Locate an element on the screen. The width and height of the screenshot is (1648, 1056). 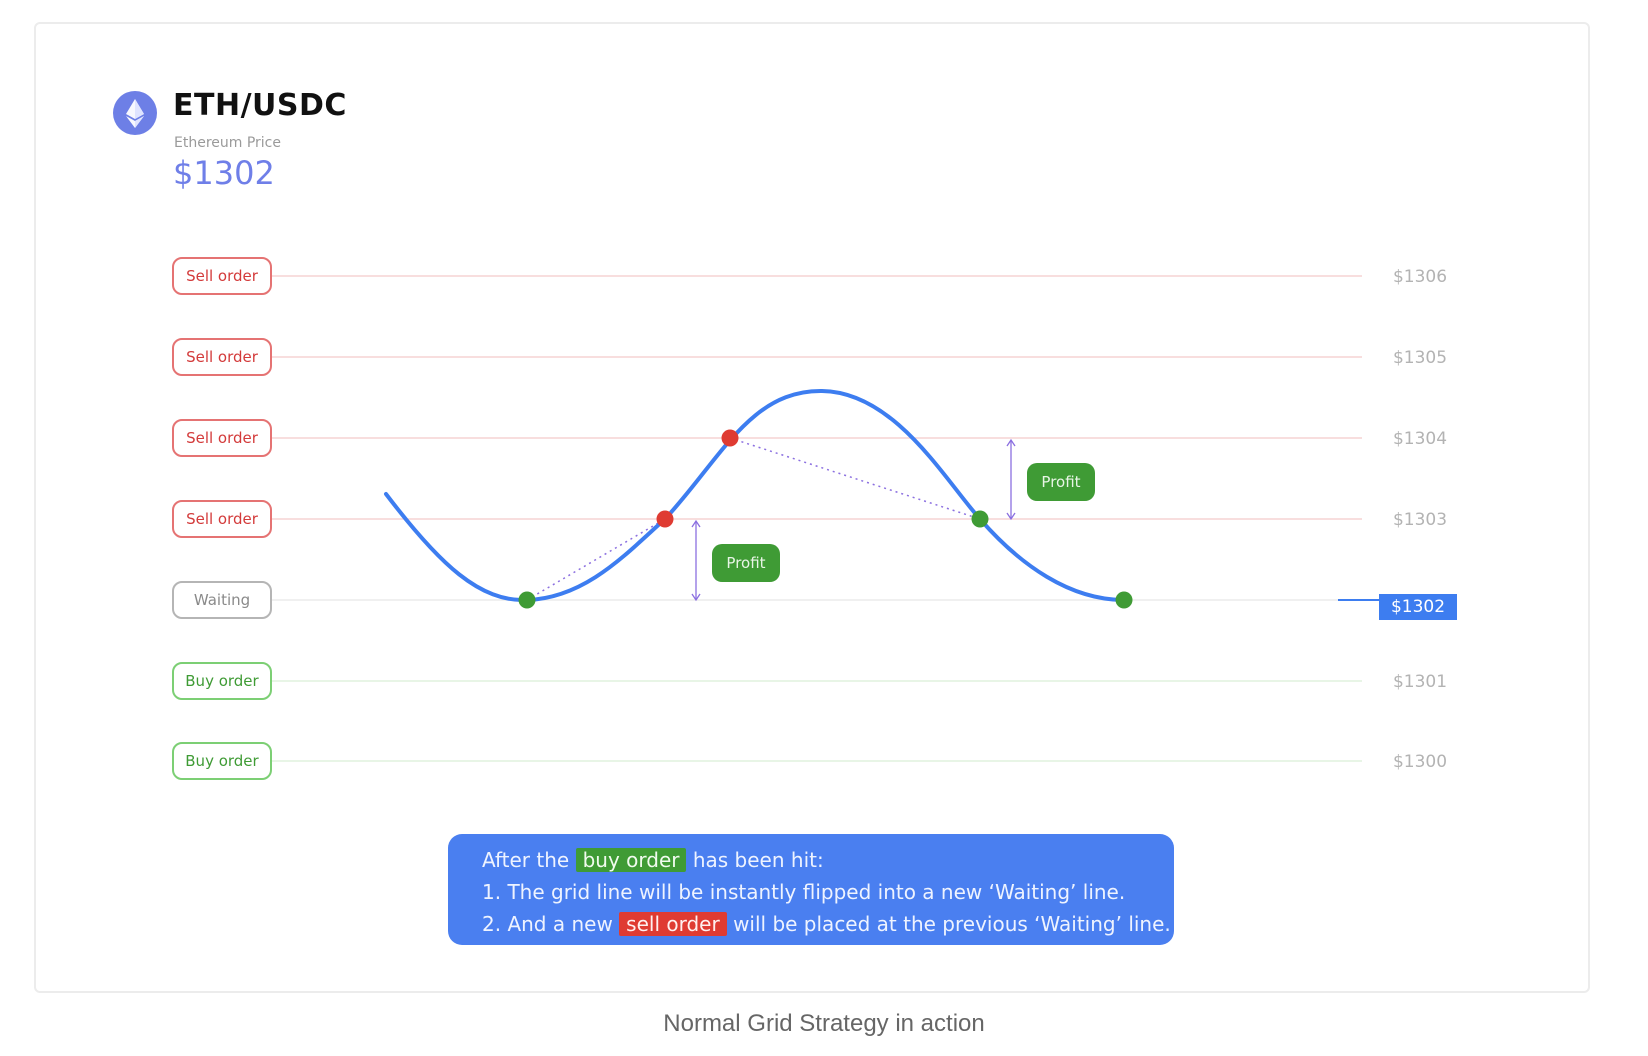
current-price-badge: $1302 is located at coordinates (1418, 607).